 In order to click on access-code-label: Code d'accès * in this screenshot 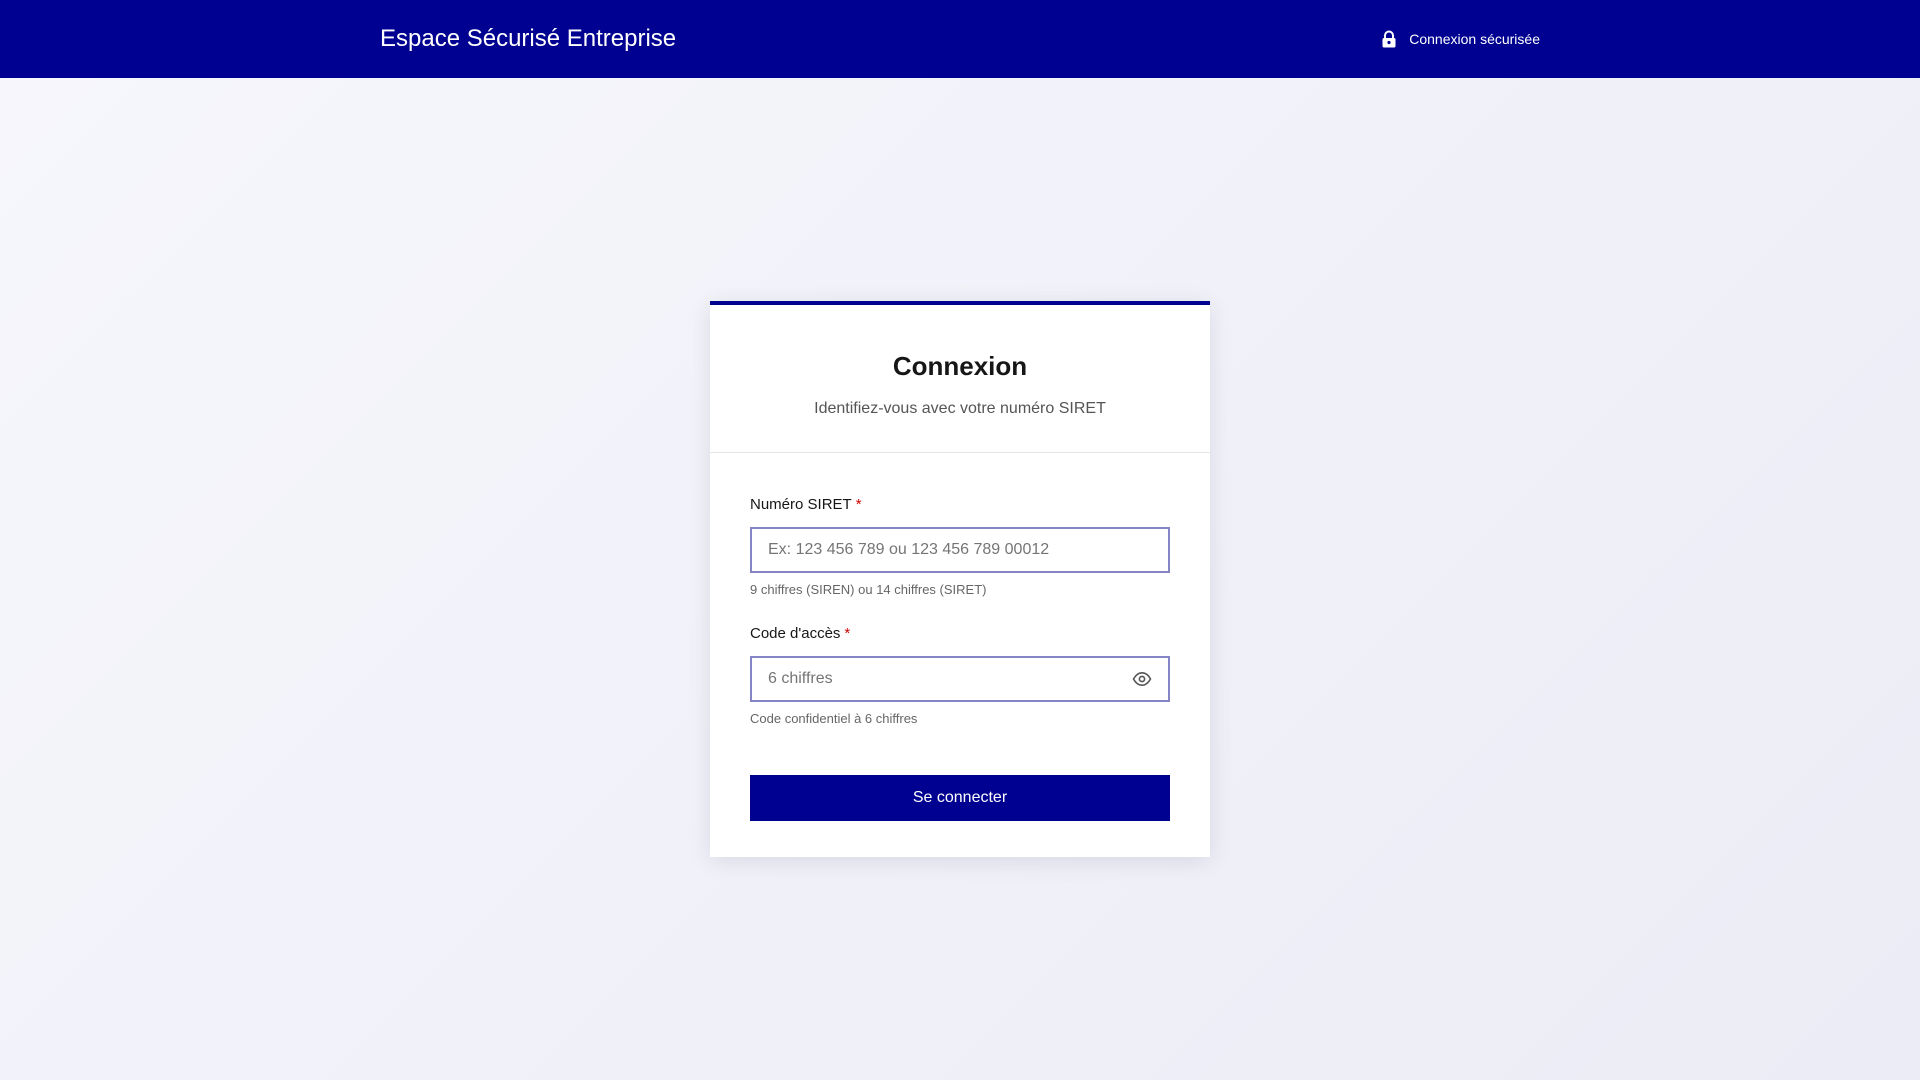, I will do `click(800, 634)`.